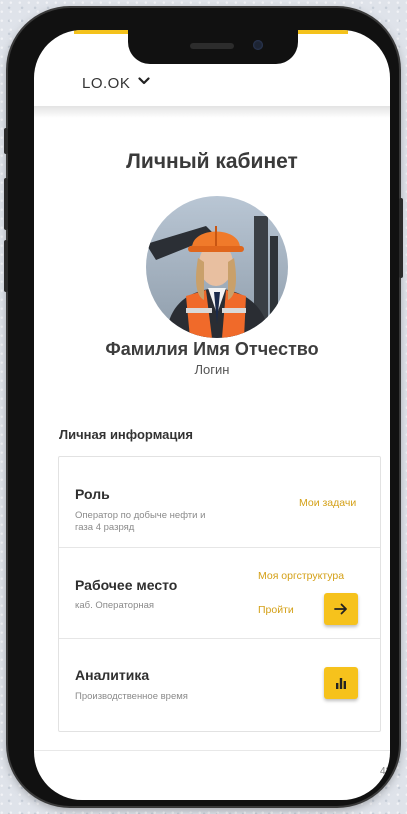  What do you see at coordinates (258, 45) in the screenshot?
I see `front-camera` at bounding box center [258, 45].